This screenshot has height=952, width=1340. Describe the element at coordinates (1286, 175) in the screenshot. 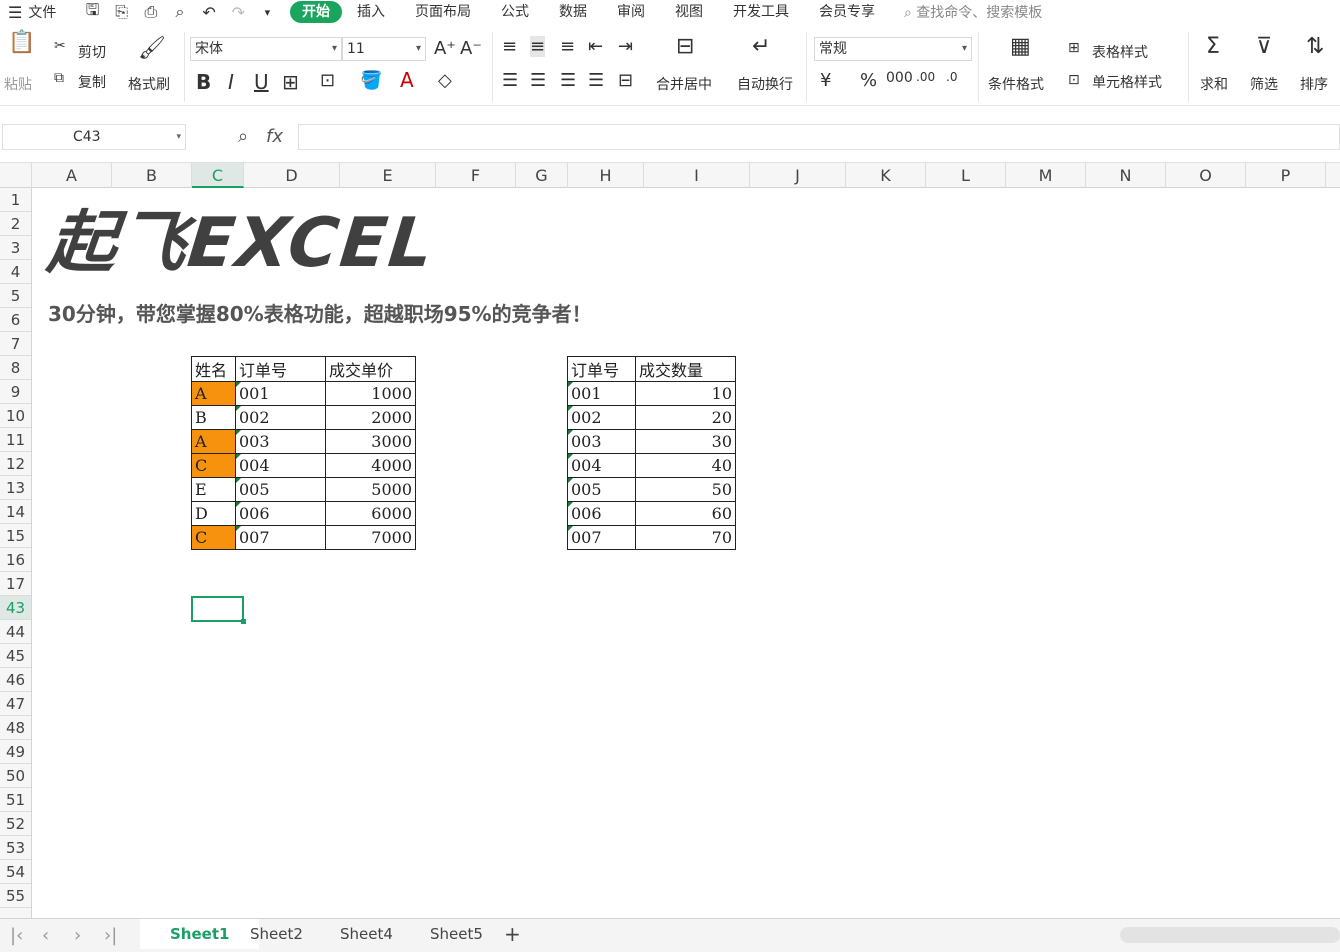

I see `column-header-p: P` at that location.